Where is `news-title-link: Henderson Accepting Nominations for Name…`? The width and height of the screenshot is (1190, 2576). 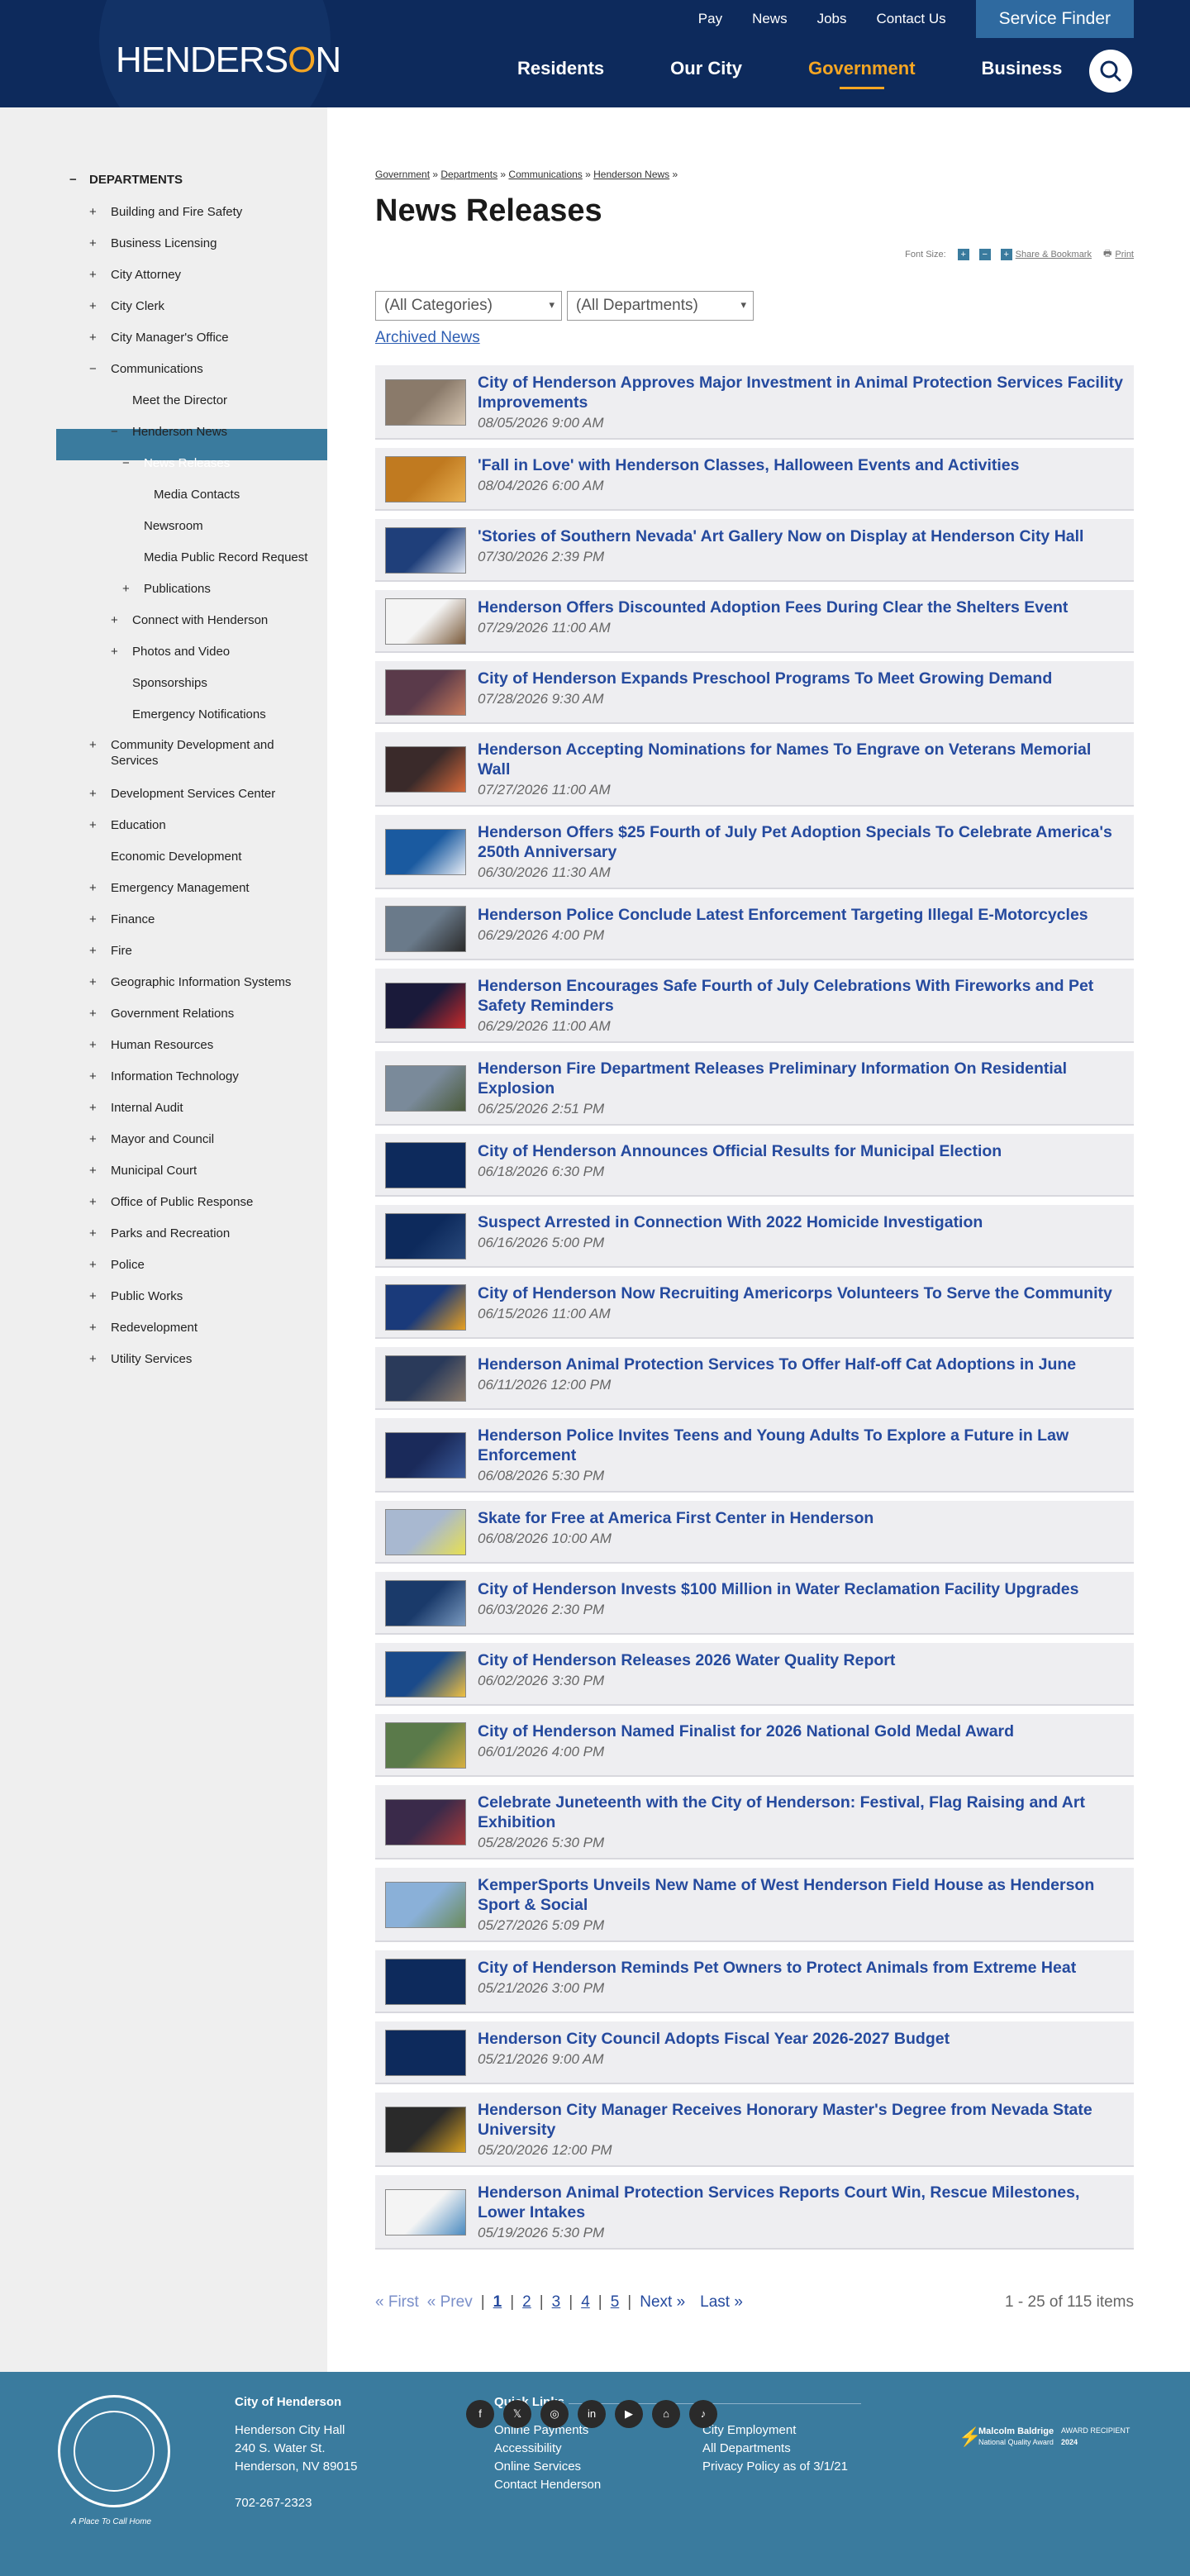 news-title-link: Henderson Accepting Nominations for Name… is located at coordinates (802, 760).